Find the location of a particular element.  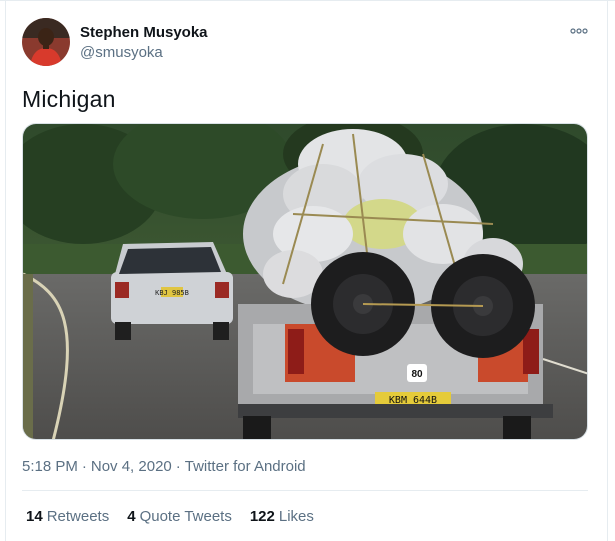

avatar-image is located at coordinates (46, 42).